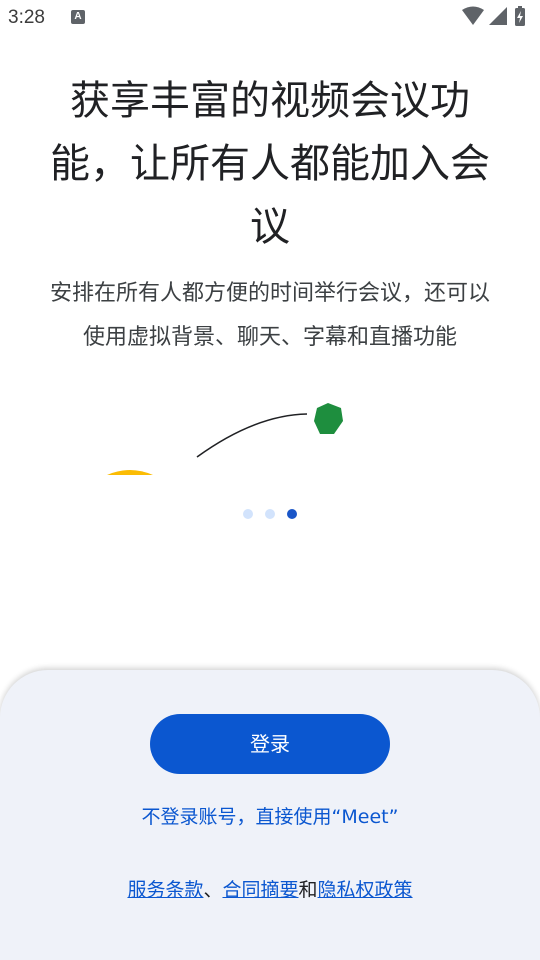 The width and height of the screenshot is (540, 960). What do you see at coordinates (270, 101) in the screenshot?
I see `headline-line-1: 获享丰富的视频会议功` at bounding box center [270, 101].